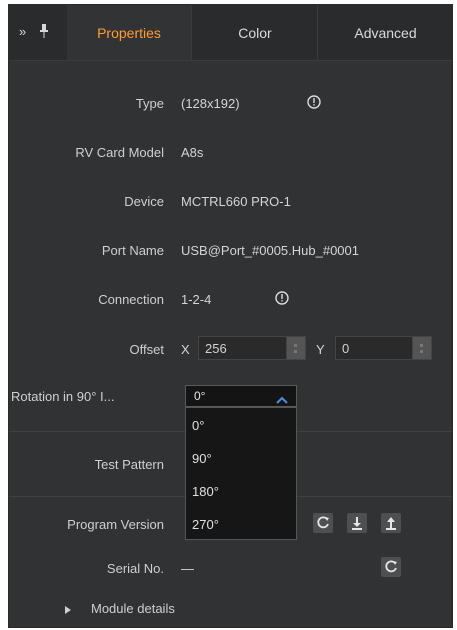 This screenshot has width=457, height=630. Describe the element at coordinates (198, 425) in the screenshot. I see `rotation-option: 0°` at that location.